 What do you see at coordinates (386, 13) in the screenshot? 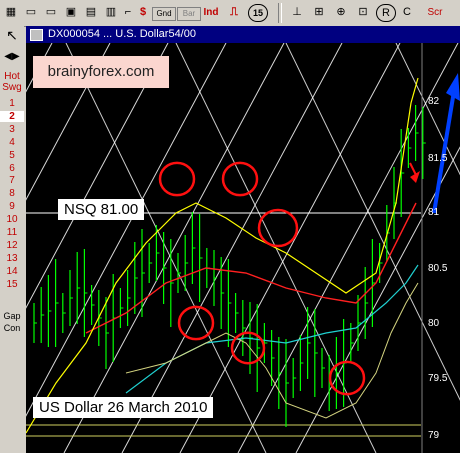
I see `r-button: R` at bounding box center [386, 13].